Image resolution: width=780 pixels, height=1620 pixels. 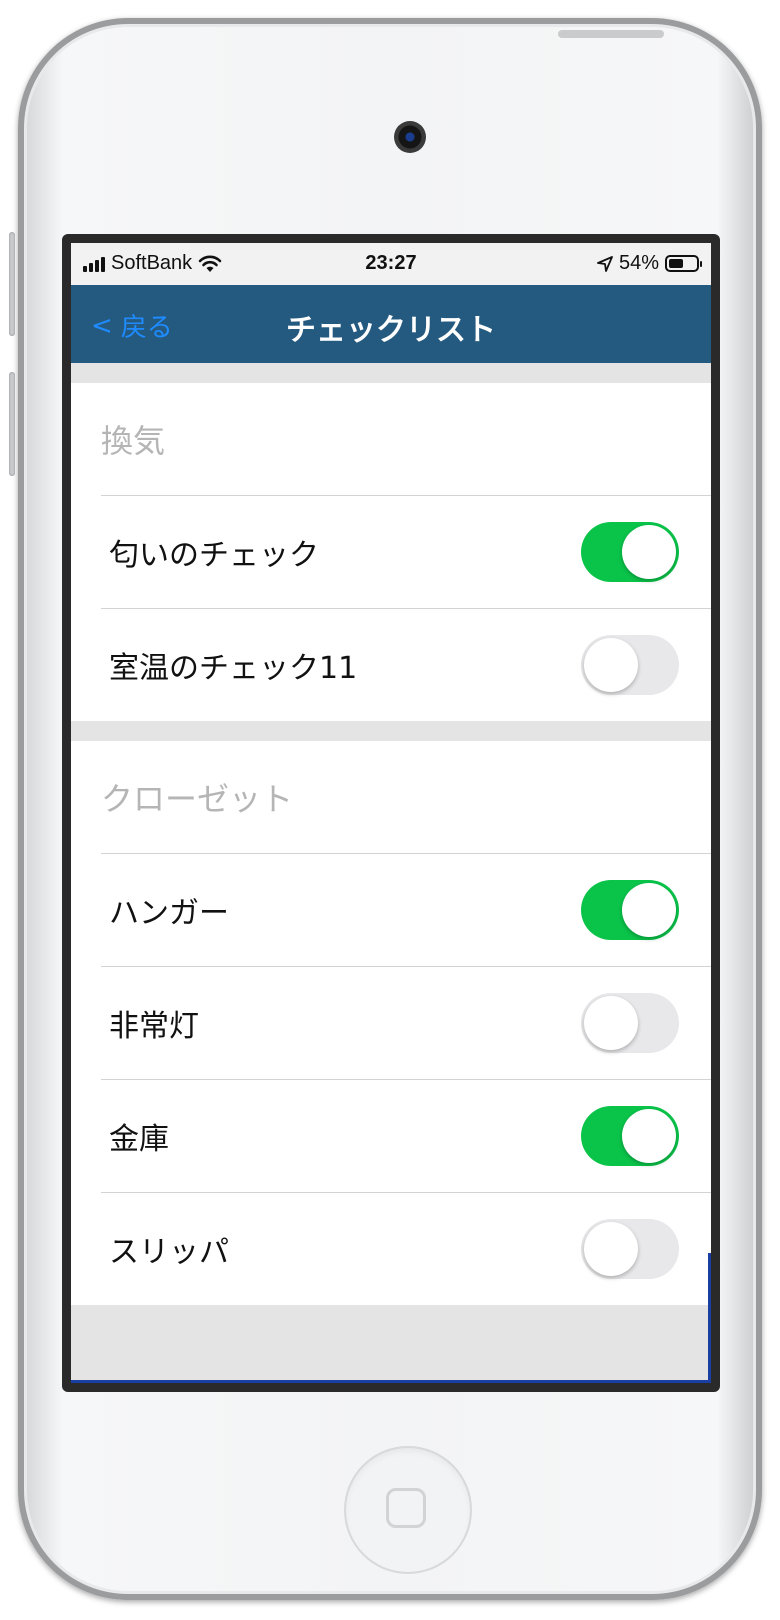 What do you see at coordinates (676, 263) in the screenshot?
I see `battery-fill` at bounding box center [676, 263].